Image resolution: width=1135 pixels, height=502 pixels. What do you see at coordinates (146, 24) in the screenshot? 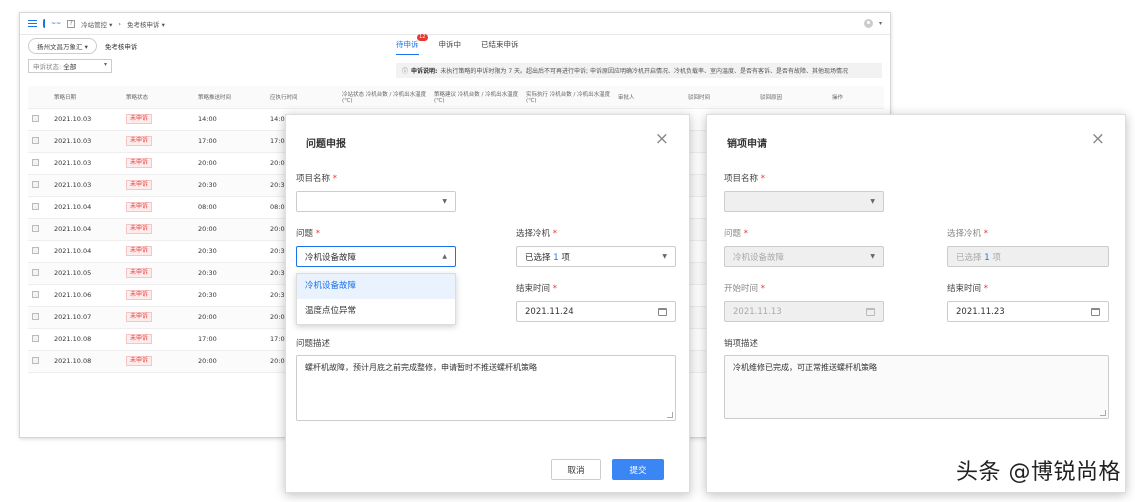
I see `breadcrumb-2: 免考核申诉 ▾` at bounding box center [146, 24].